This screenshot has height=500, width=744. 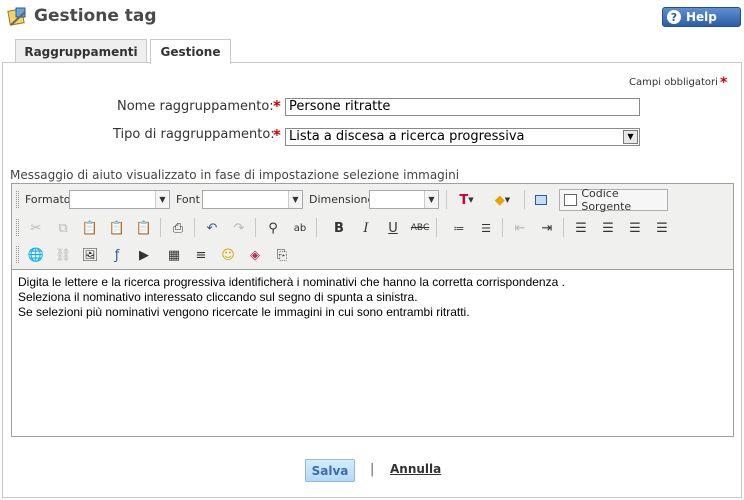 What do you see at coordinates (300, 228) in the screenshot?
I see `replace-icon: ab` at bounding box center [300, 228].